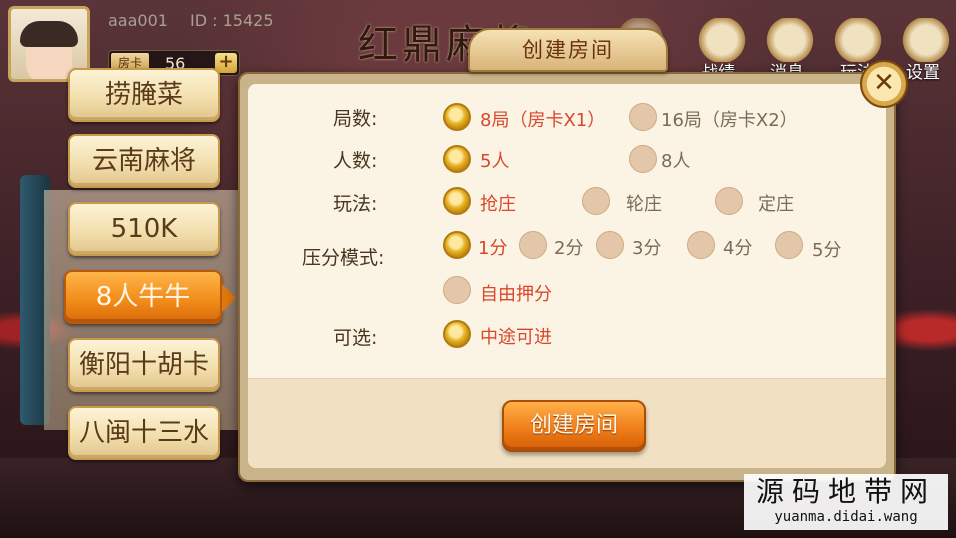 This screenshot has width=956, height=538. I want to click on add-room-card-button: +, so click(226, 63).